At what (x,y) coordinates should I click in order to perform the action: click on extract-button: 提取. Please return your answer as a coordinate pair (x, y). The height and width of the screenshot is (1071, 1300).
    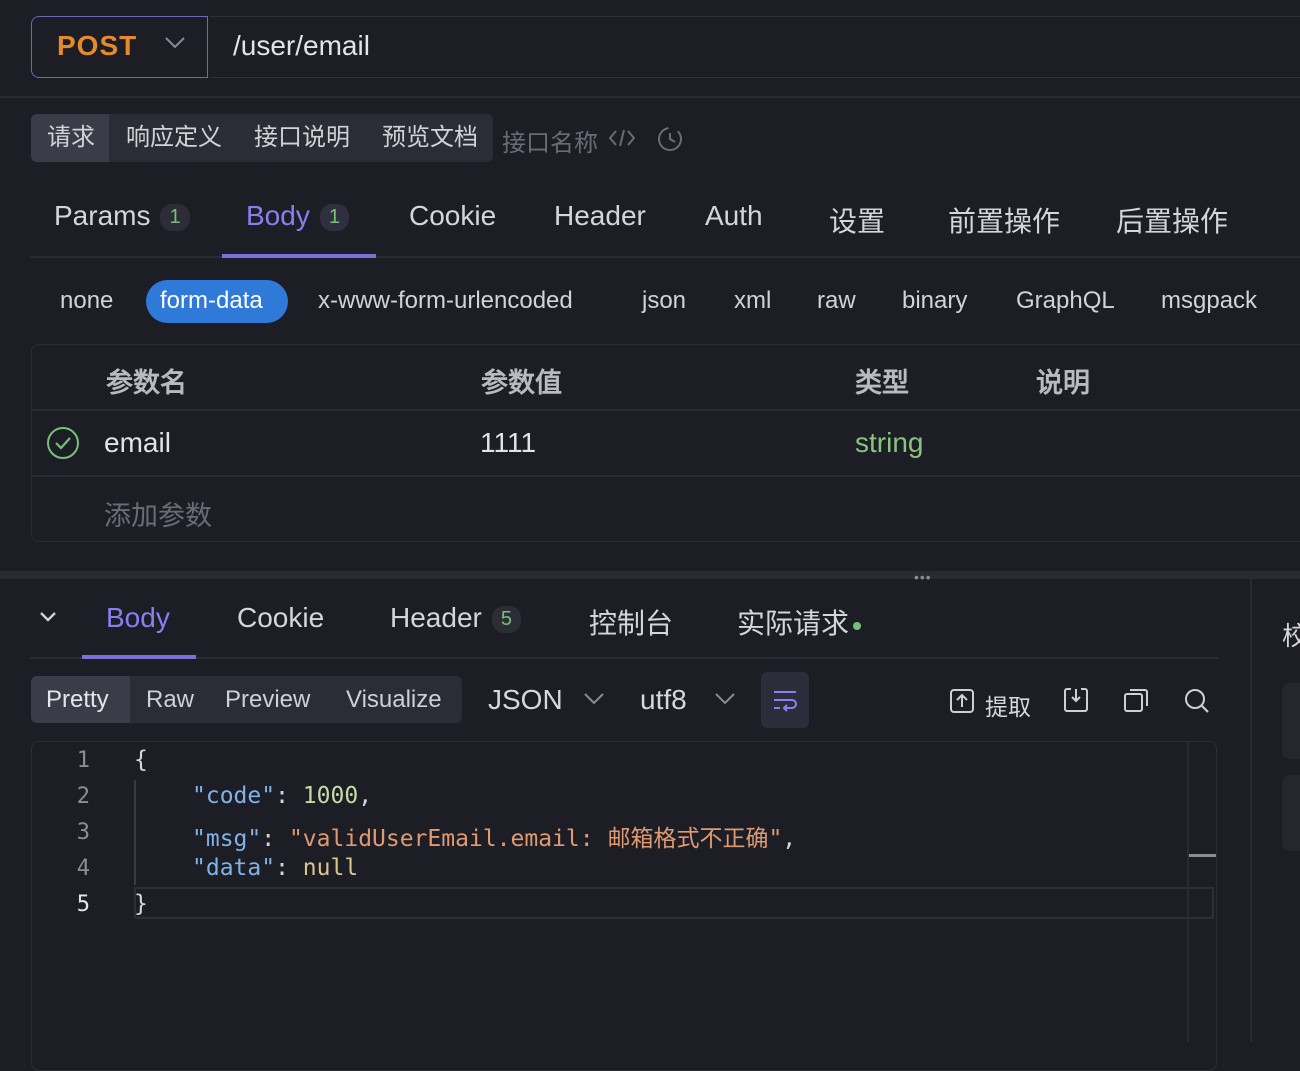
    Looking at the image, I should click on (1008, 705).